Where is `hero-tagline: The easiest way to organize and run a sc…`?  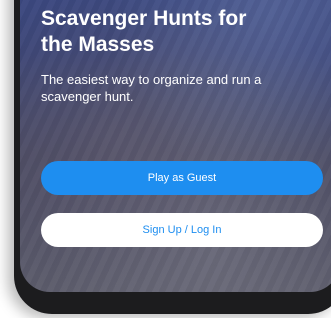
hero-tagline: The easiest way to organize and run a sc… is located at coordinates (151, 88).